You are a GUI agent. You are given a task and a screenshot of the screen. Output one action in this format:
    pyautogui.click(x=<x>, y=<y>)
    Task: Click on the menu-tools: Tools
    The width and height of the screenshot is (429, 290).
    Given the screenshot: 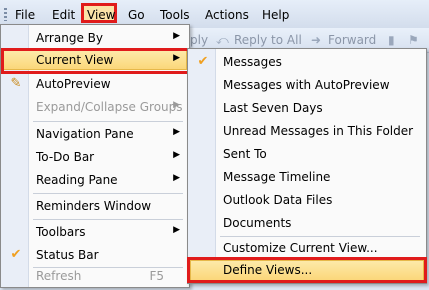 What is the action you would take?
    pyautogui.click(x=175, y=15)
    